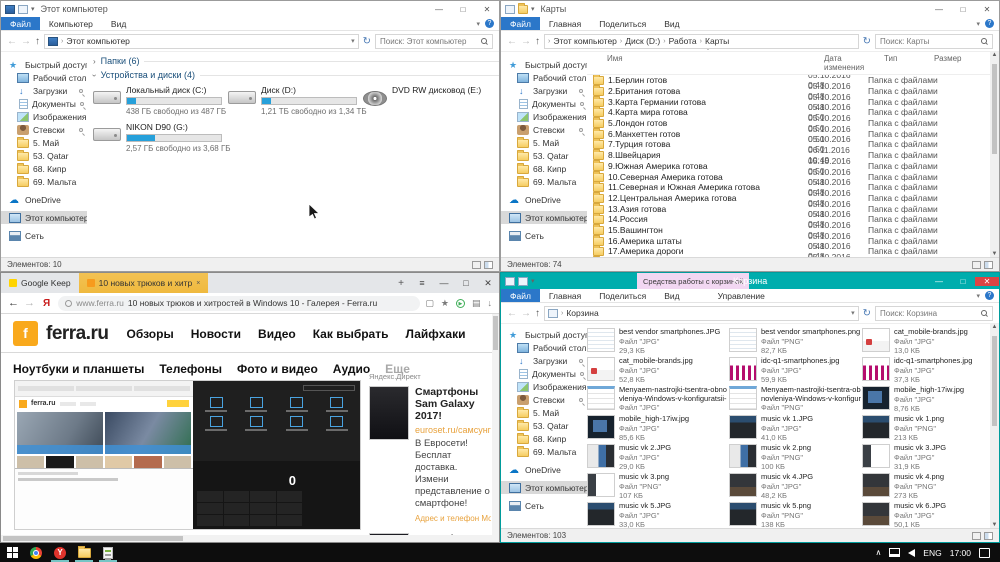  Describe the element at coordinates (476, 303) in the screenshot. I see `screenshot-icon: ▤` at that location.